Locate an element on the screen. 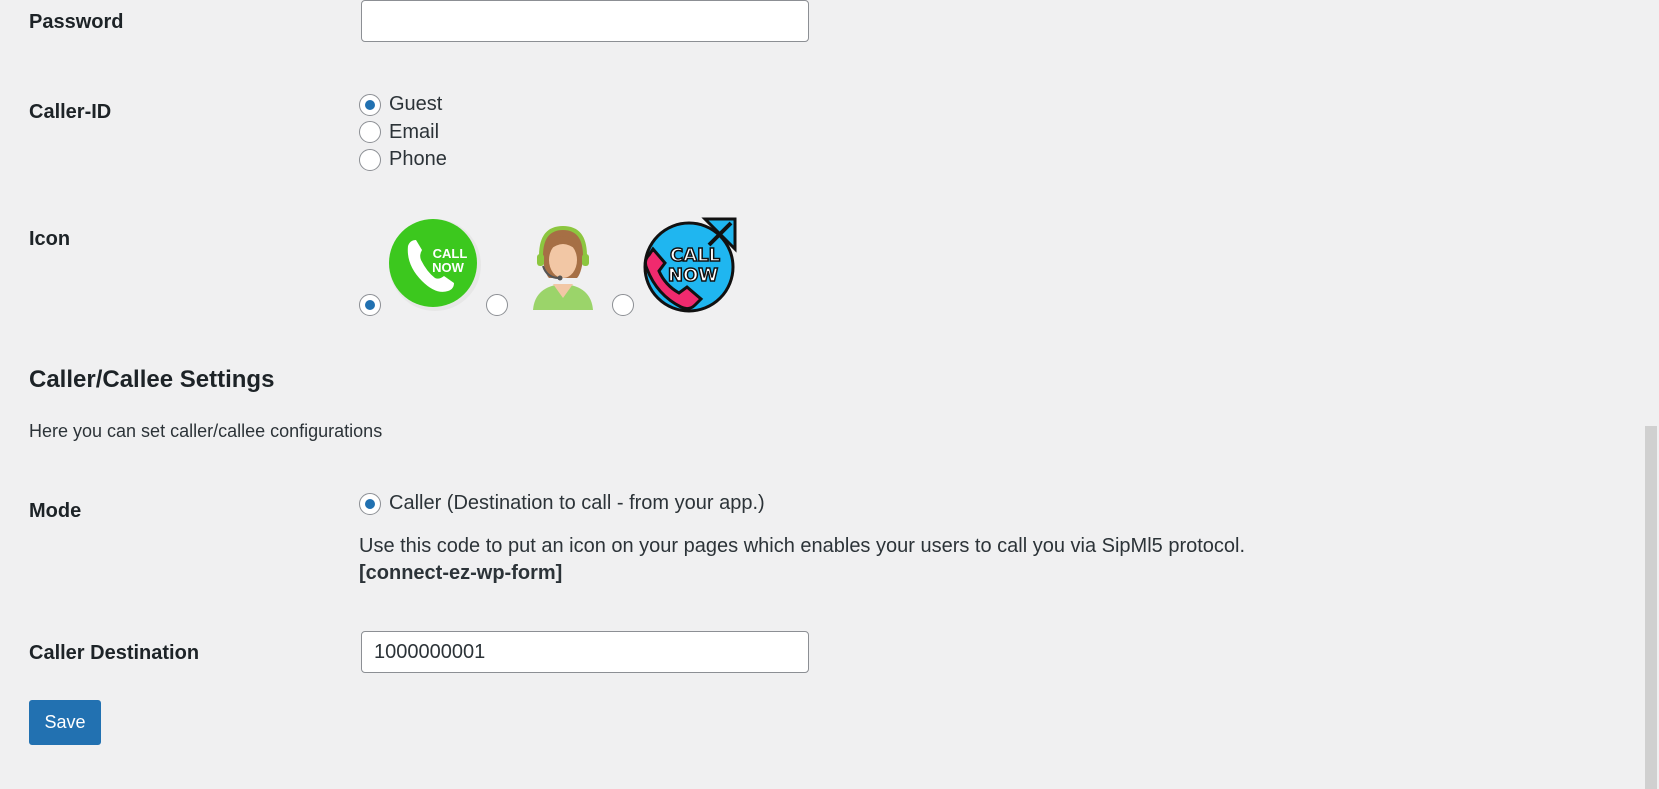 The image size is (1659, 789). icon-label: Icon is located at coordinates (50, 239).